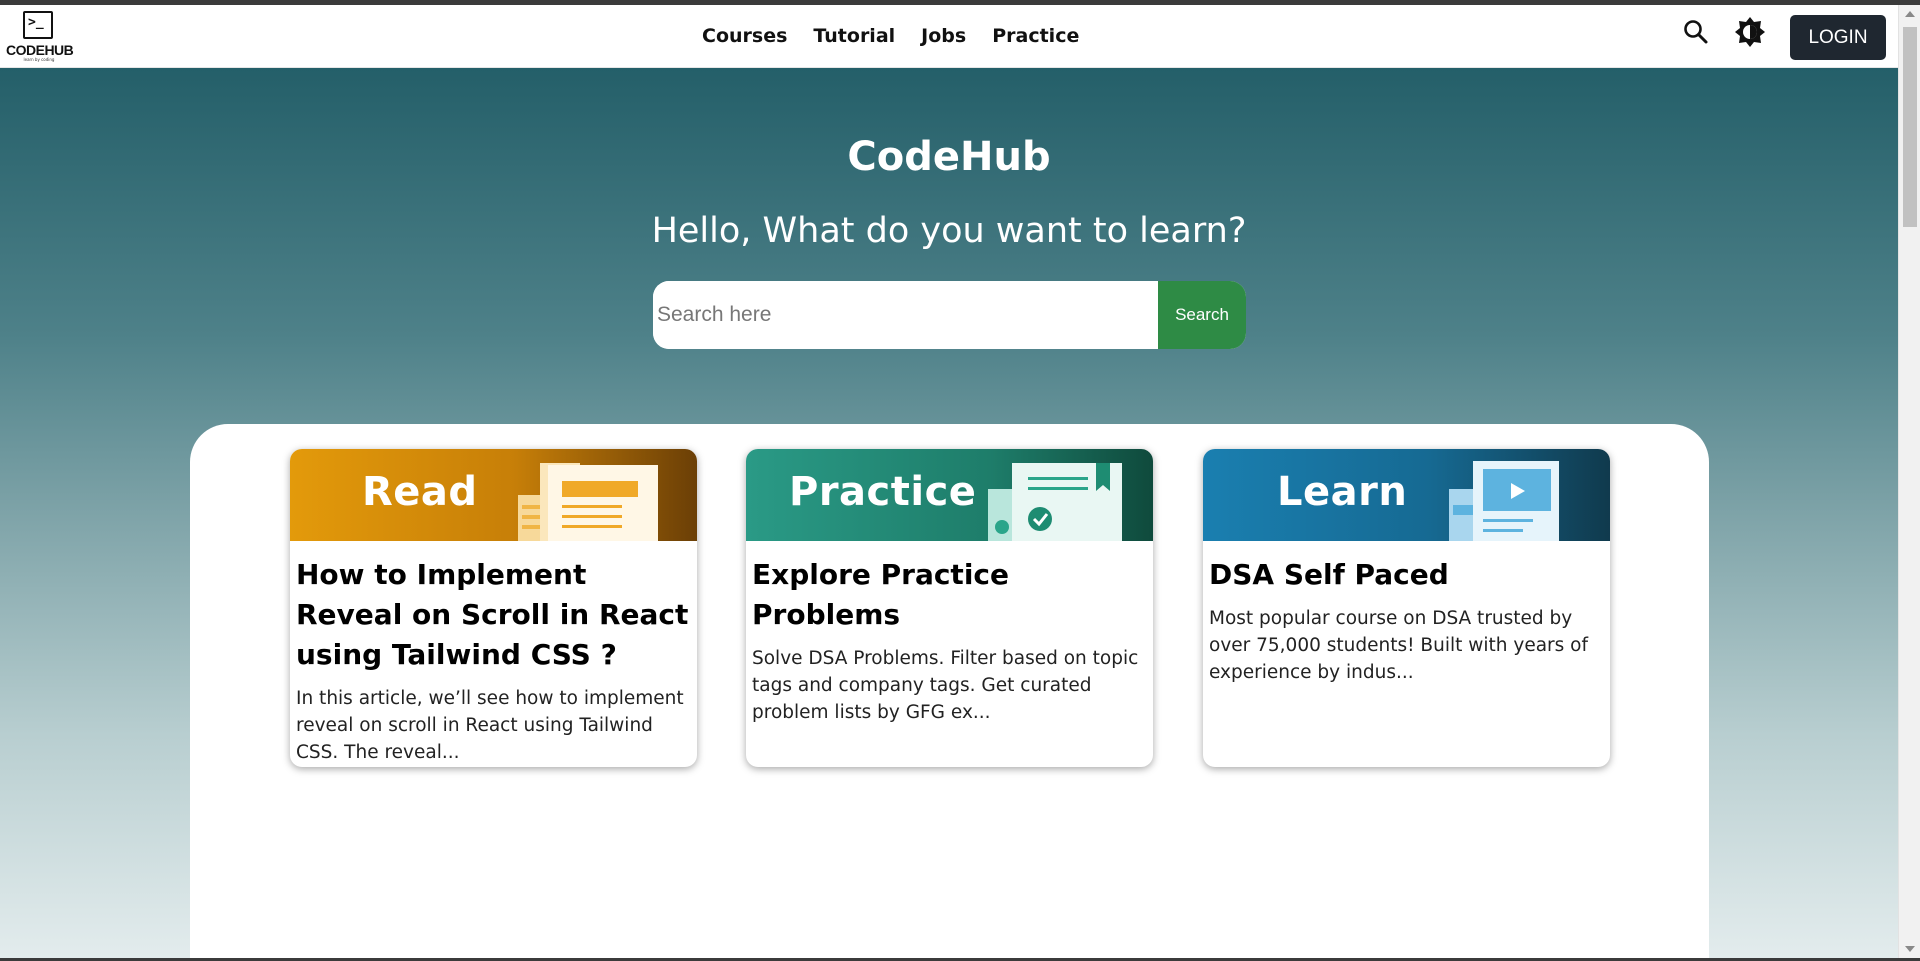 The width and height of the screenshot is (1920, 961). I want to click on card-banner-read: Read, so click(493, 495).